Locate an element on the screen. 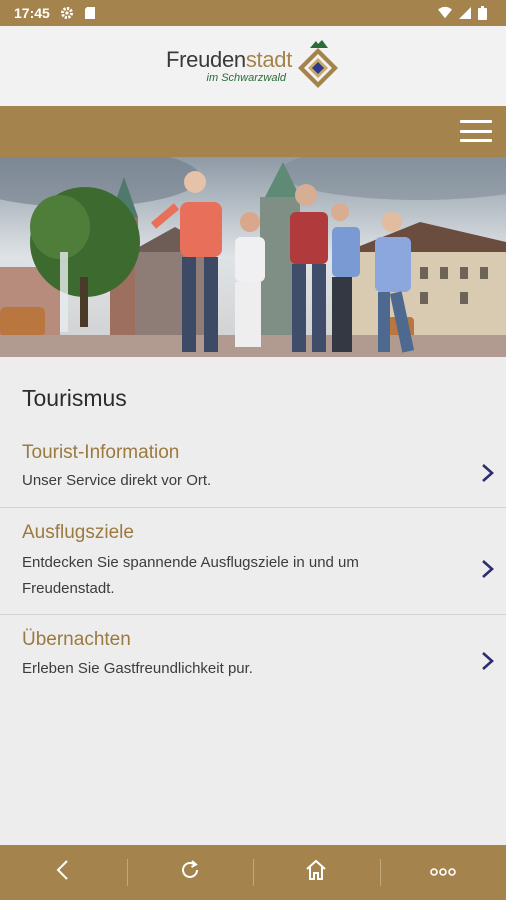  item-title: Übernachten is located at coordinates (76, 639).